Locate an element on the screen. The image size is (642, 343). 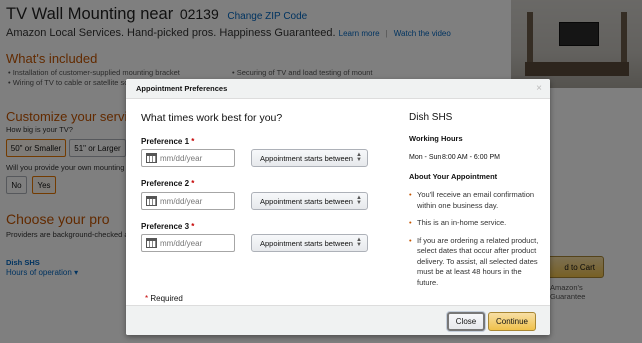
preference-1-date-field is located at coordinates (188, 158).